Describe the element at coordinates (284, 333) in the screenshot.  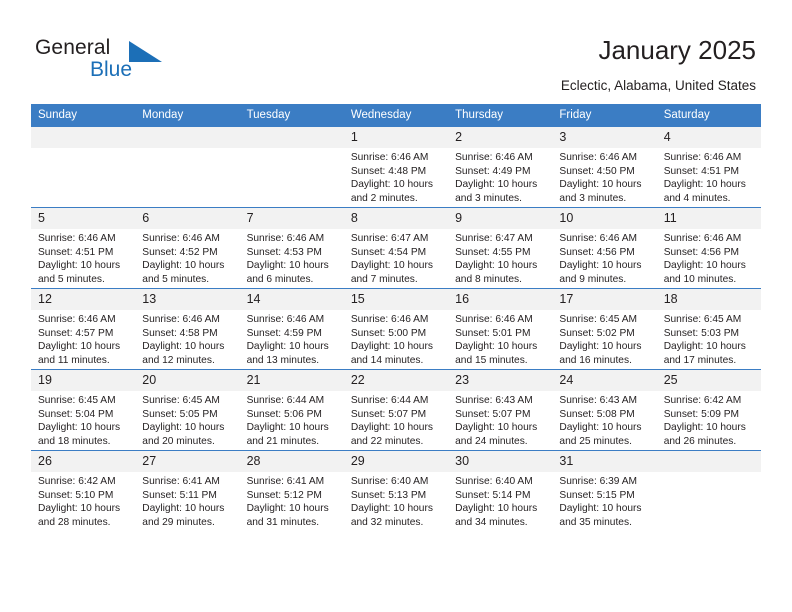
I see `sunset-text: Sunset: 4:59 PM` at that location.